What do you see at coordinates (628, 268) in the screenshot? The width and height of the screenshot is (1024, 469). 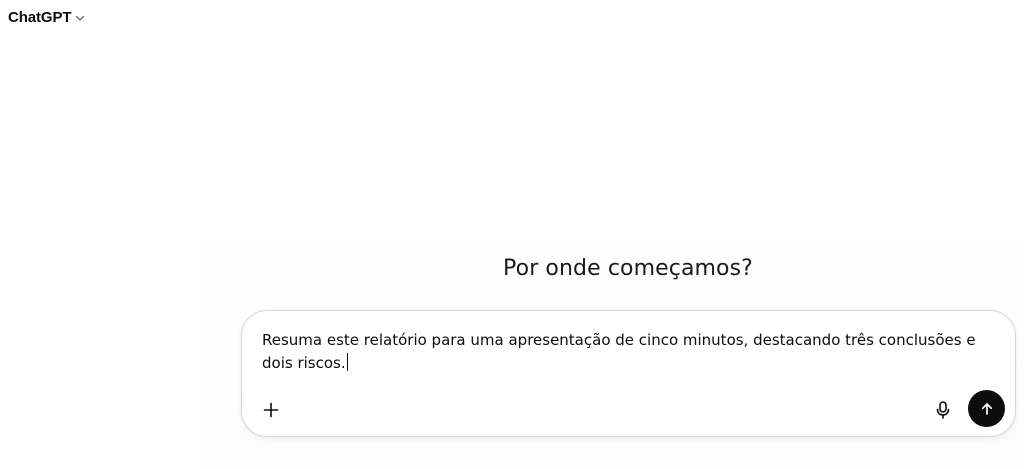 I see `greeting-heading: Por onde começamos?` at bounding box center [628, 268].